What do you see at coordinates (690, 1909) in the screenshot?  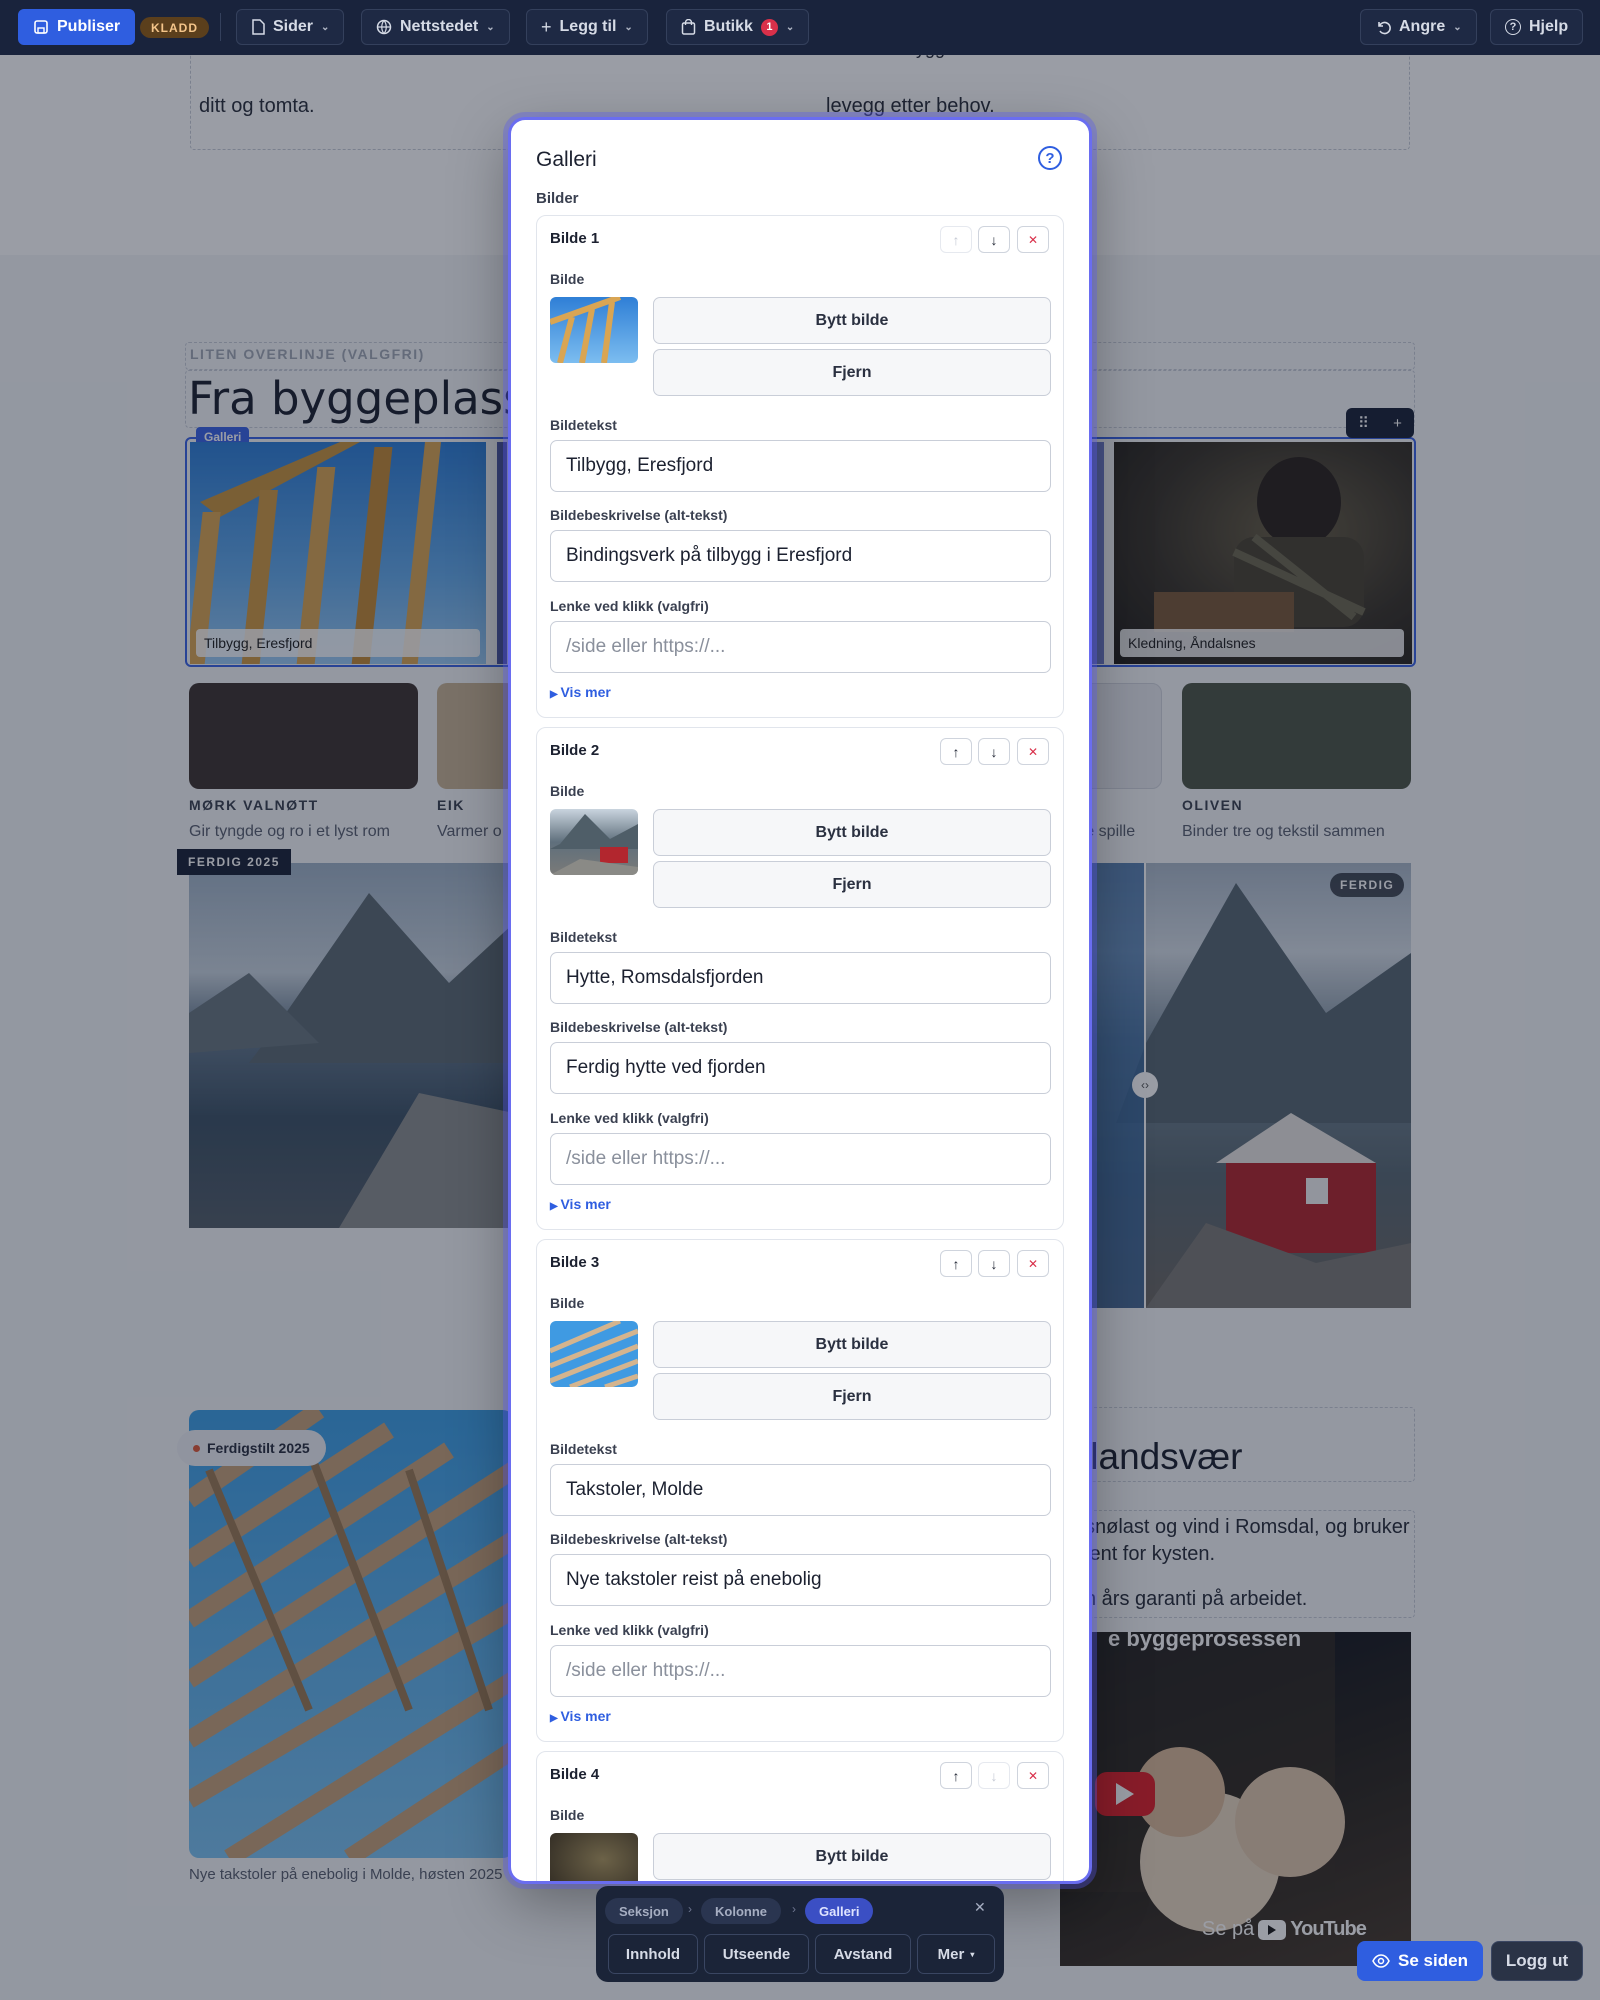 I see `chevron-right-icon: ›` at bounding box center [690, 1909].